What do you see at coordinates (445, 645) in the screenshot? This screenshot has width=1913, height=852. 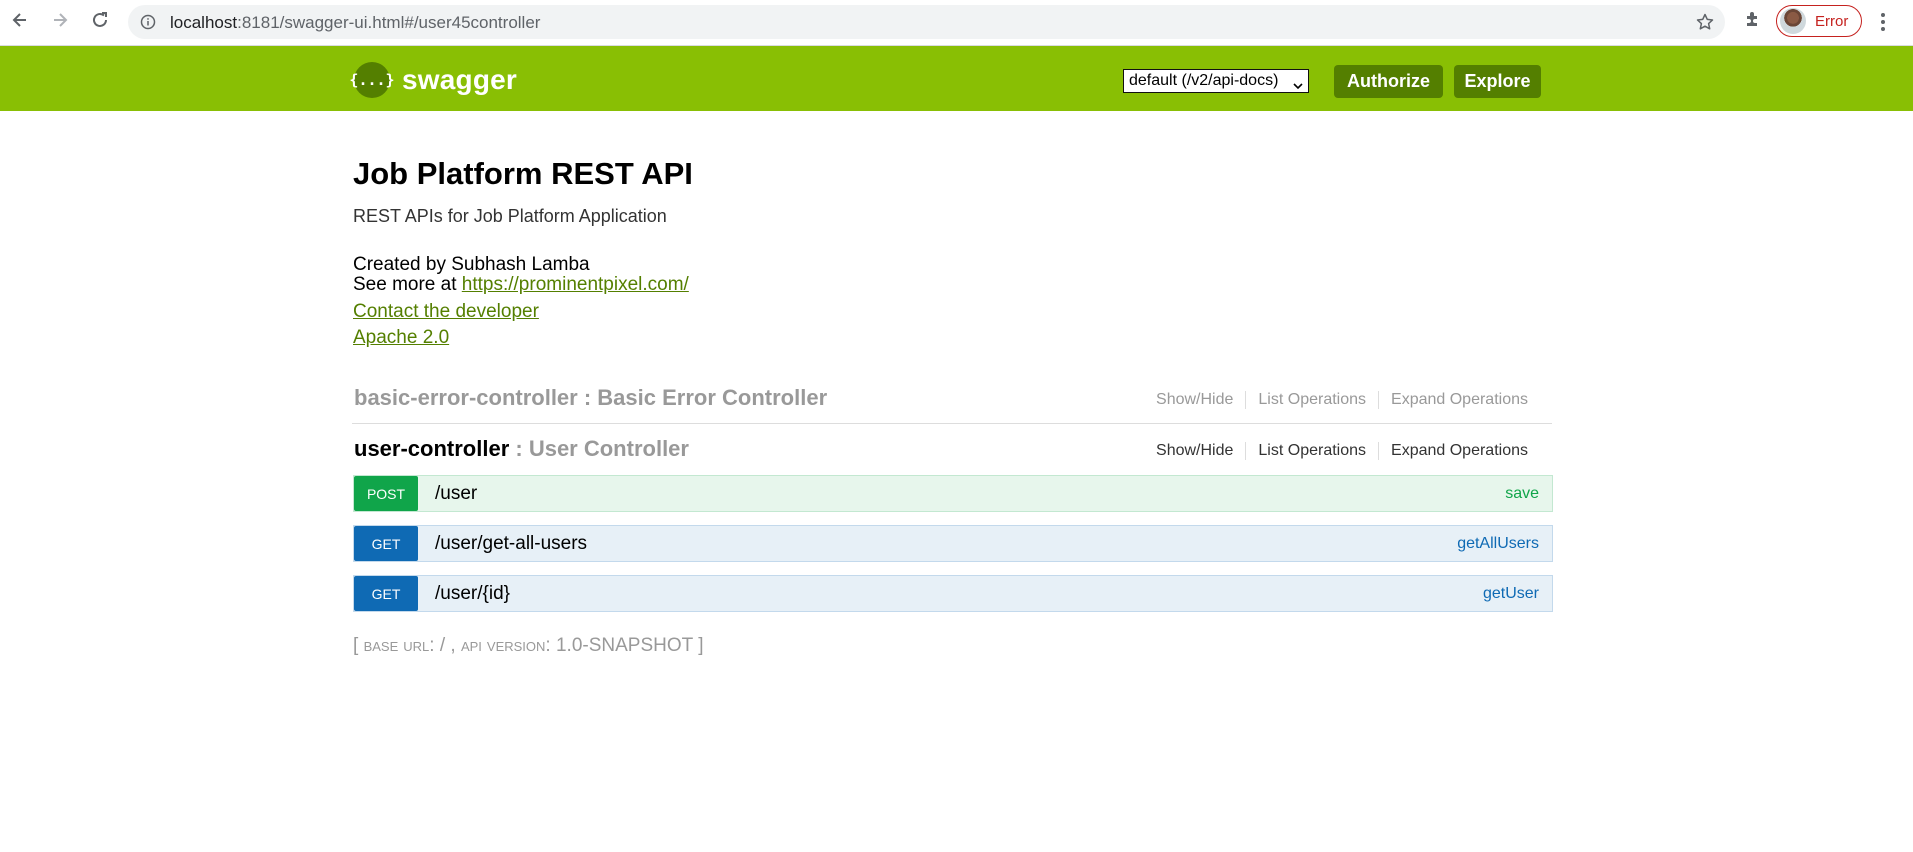 I see `base-url-value: : / ,` at bounding box center [445, 645].